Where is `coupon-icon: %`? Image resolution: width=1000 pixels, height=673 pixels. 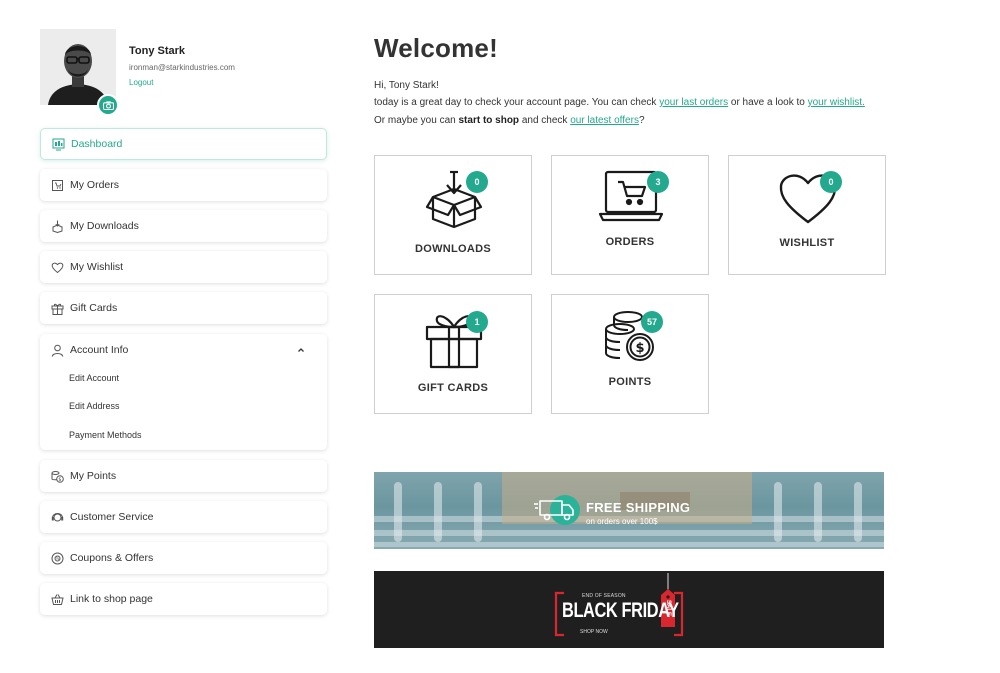
coupon-icon: % is located at coordinates (57, 558).